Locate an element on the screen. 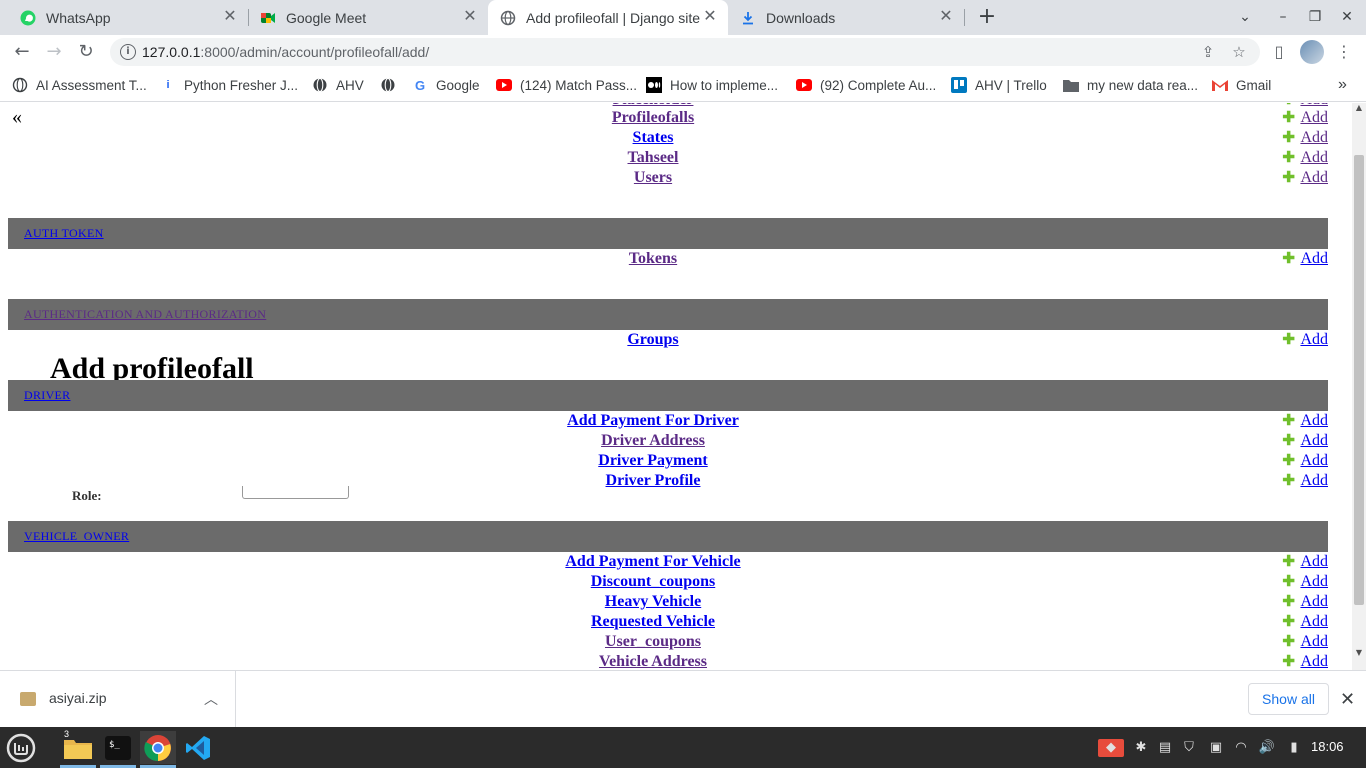 This screenshot has width=1366, height=768. model-link: Discount_coupons is located at coordinates (653, 582).